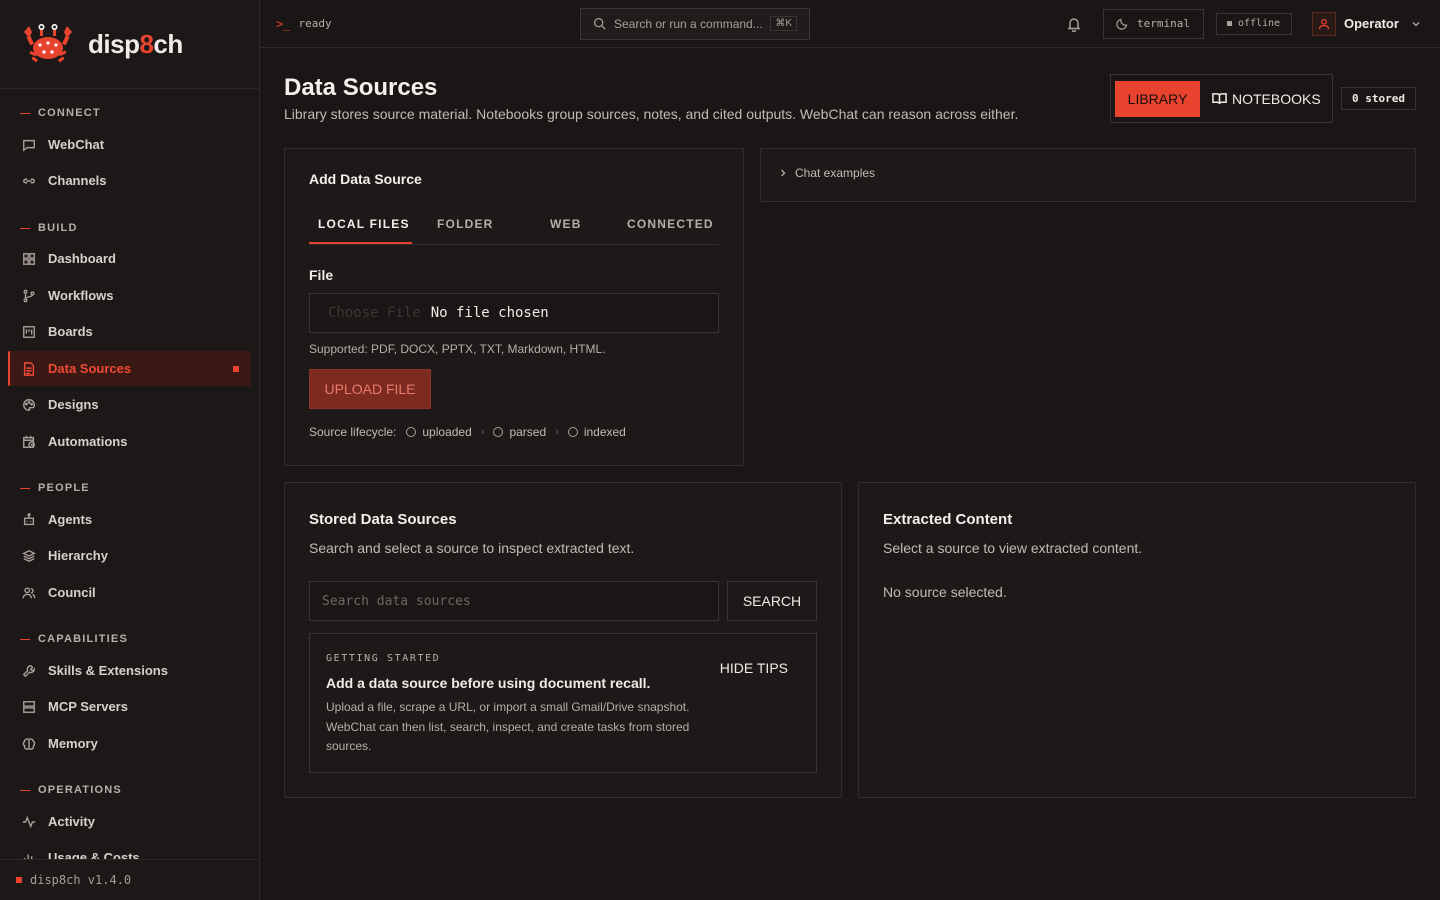 This screenshot has height=900, width=1440. What do you see at coordinates (361, 87) in the screenshot?
I see `page-title: Data Sources` at bounding box center [361, 87].